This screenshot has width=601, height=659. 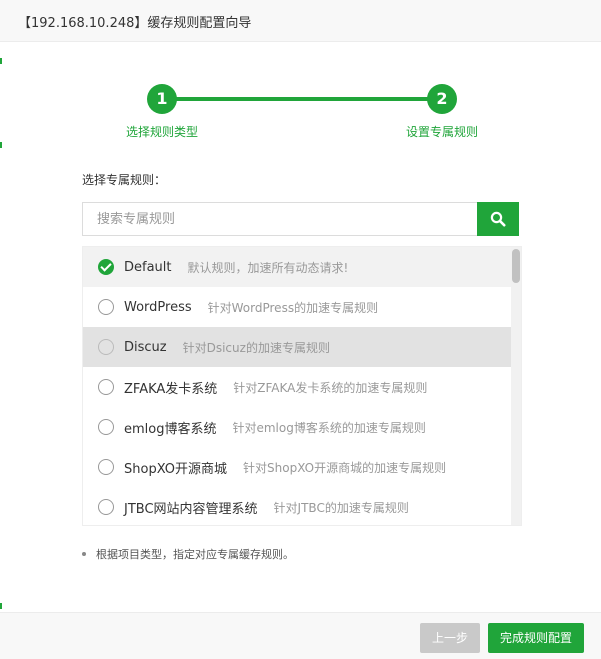 I want to click on rule-search, so click(x=300, y=219).